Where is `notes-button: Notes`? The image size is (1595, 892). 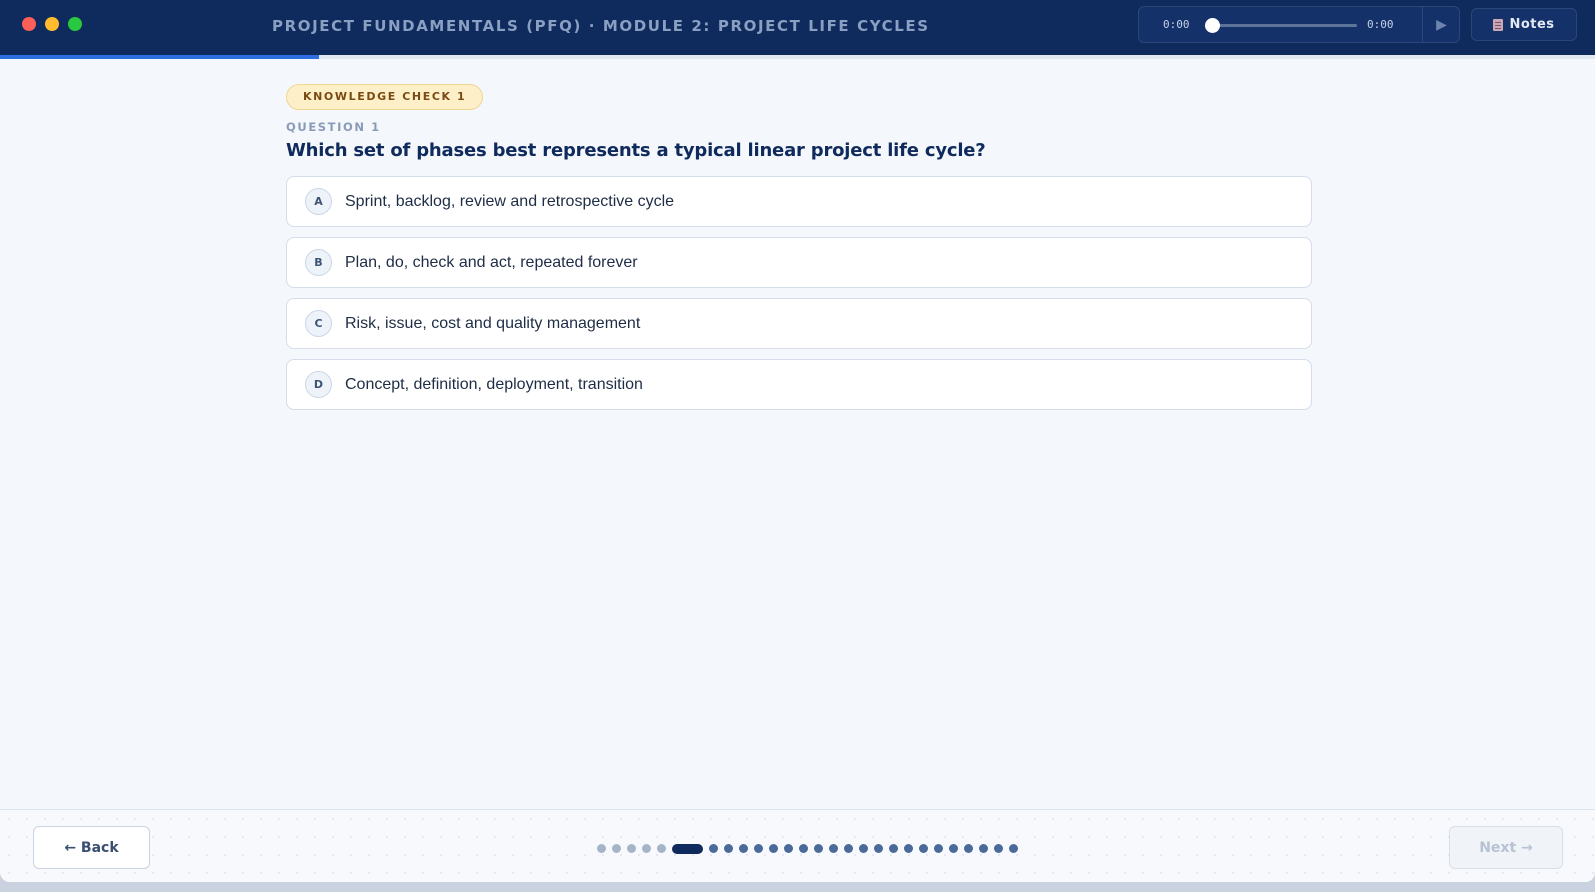
notes-button: Notes is located at coordinates (1524, 24).